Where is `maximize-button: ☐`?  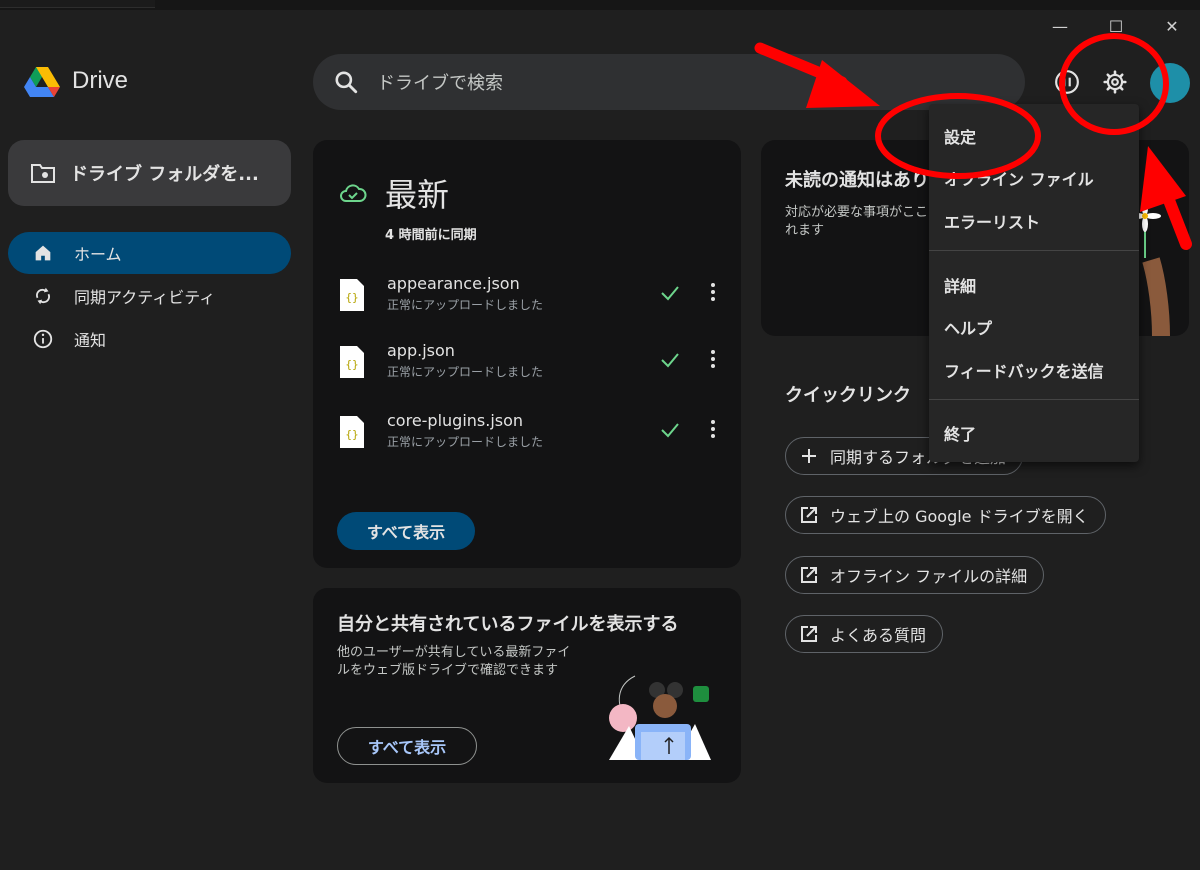 maximize-button: ☐ is located at coordinates (1116, 27).